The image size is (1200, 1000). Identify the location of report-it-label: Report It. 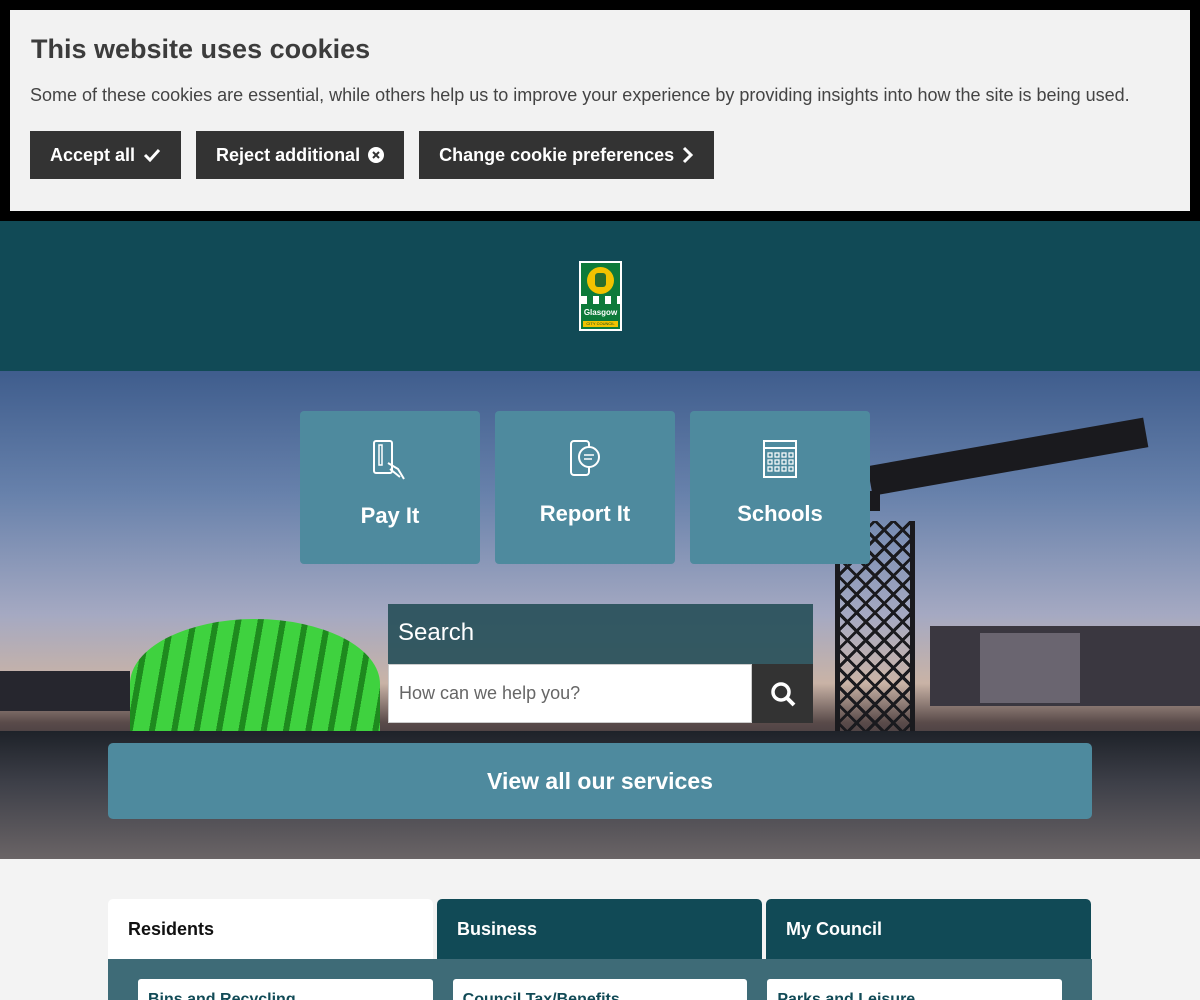
(585, 513).